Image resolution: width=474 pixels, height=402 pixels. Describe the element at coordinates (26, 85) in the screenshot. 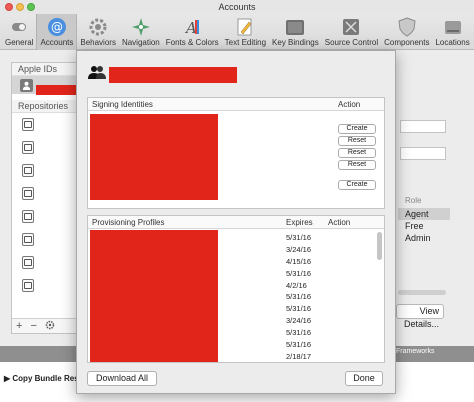

I see `person-icon` at that location.